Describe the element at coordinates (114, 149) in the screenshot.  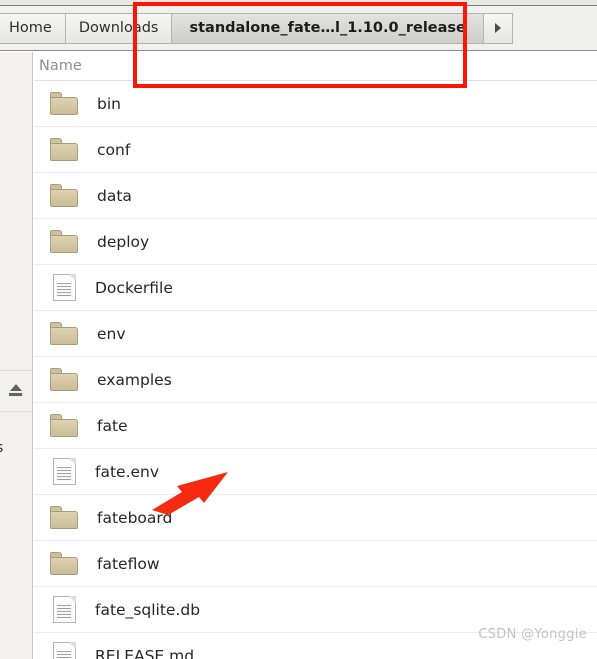
I see `file-row-label: conf` at that location.